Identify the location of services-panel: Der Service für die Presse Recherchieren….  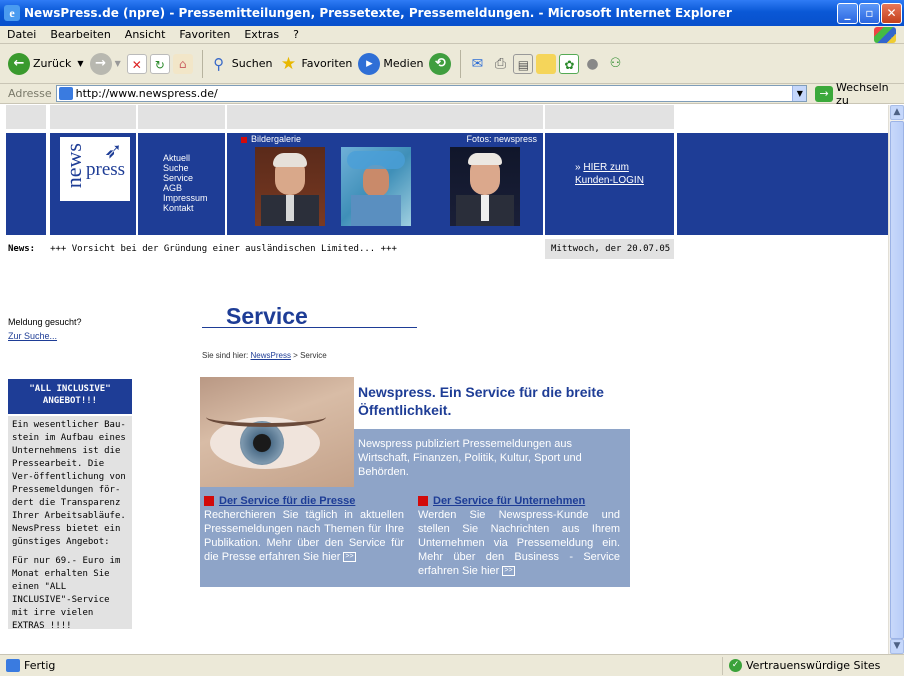
(415, 537).